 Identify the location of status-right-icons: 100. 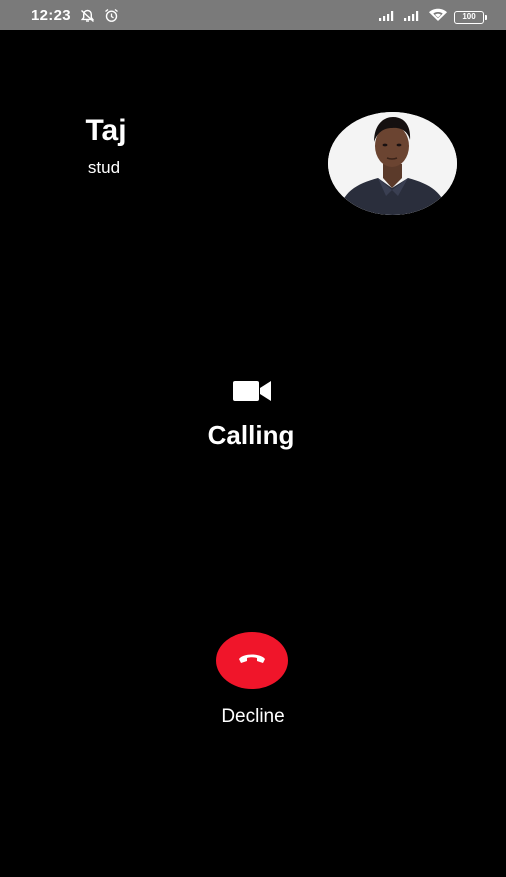
(432, 17).